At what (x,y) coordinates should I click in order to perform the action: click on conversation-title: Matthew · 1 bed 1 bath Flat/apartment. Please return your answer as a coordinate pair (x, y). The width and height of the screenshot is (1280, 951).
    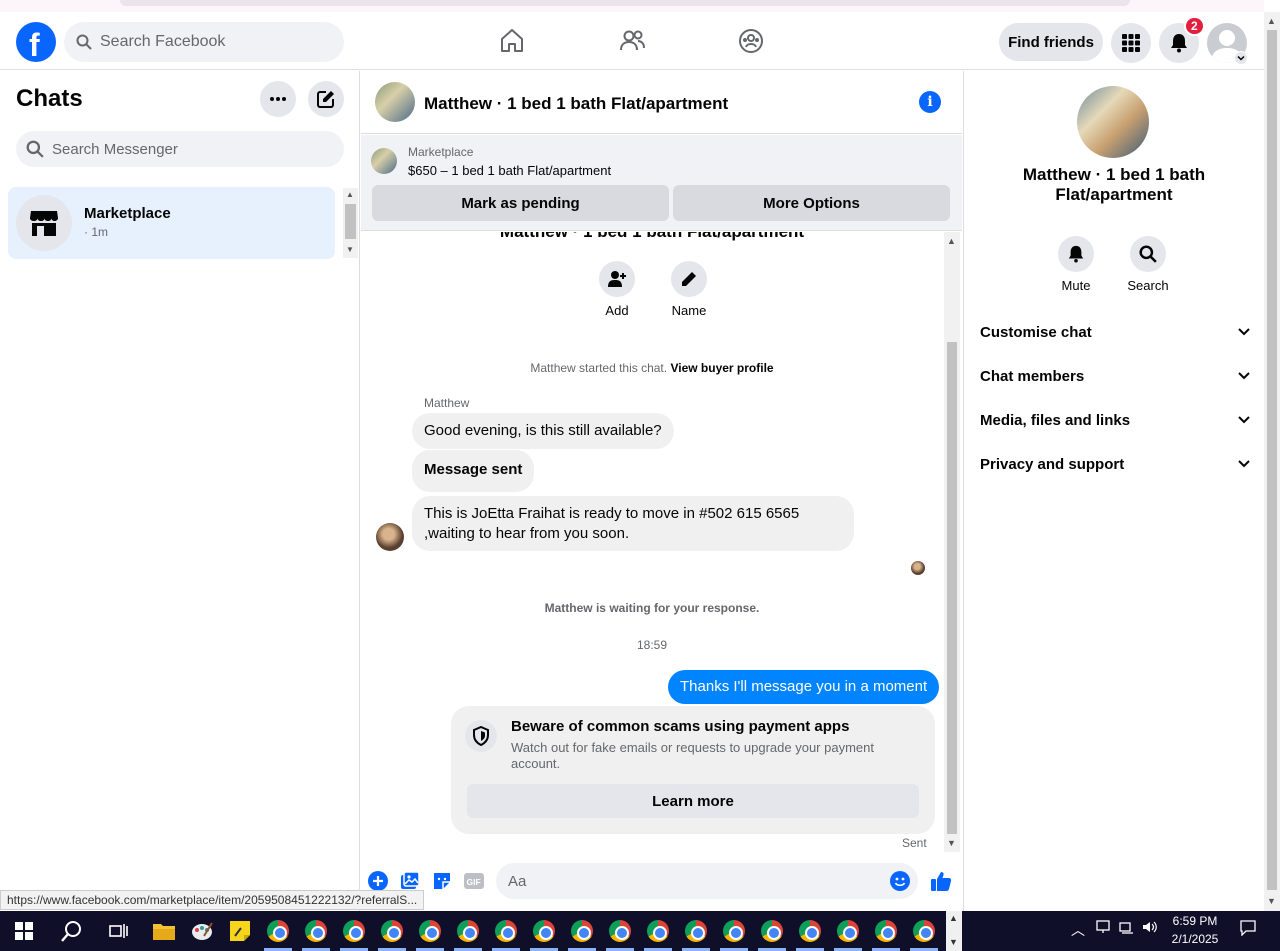
    Looking at the image, I should click on (576, 104).